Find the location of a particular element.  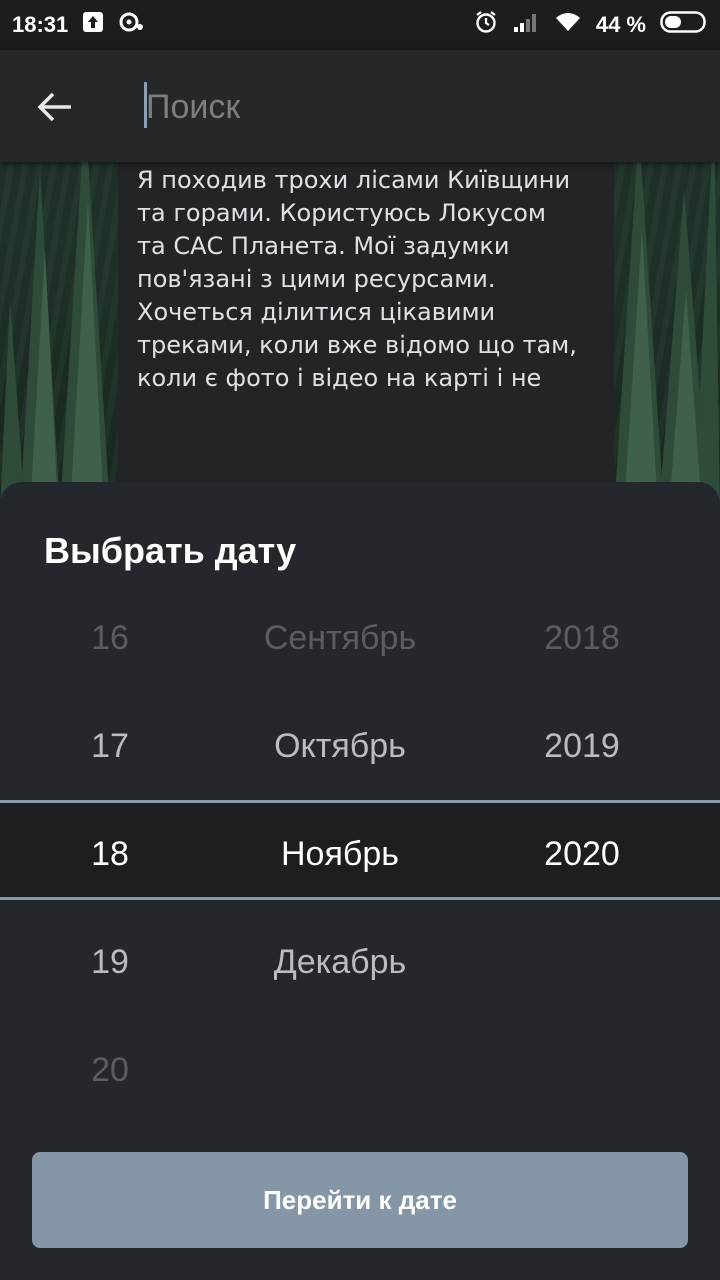

alarm-icon is located at coordinates (486, 25).